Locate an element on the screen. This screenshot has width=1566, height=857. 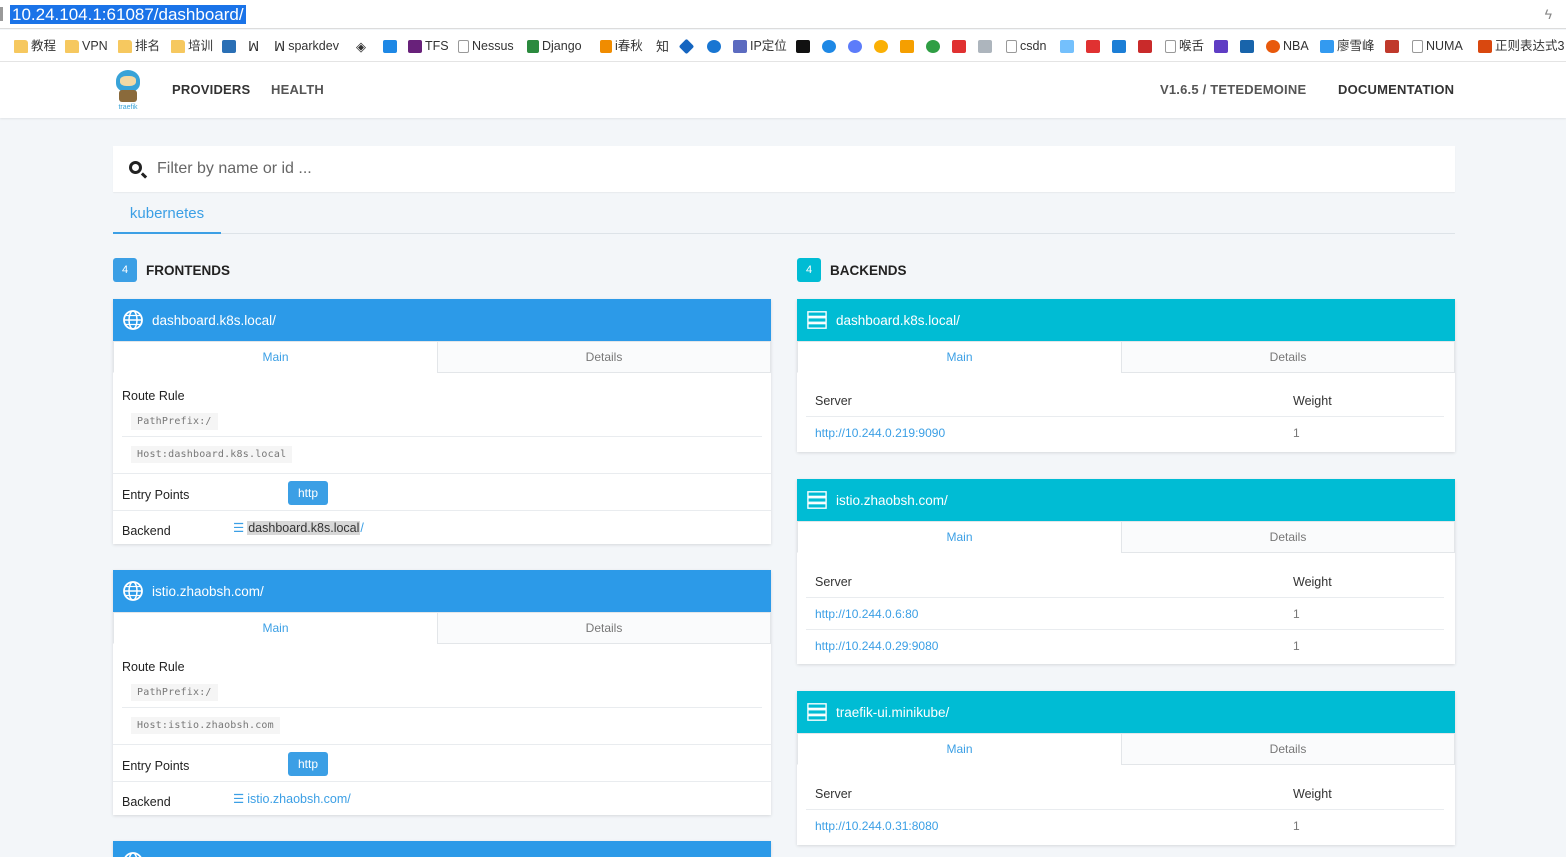
bookmark-vpn: VPN is located at coordinates (86, 46).